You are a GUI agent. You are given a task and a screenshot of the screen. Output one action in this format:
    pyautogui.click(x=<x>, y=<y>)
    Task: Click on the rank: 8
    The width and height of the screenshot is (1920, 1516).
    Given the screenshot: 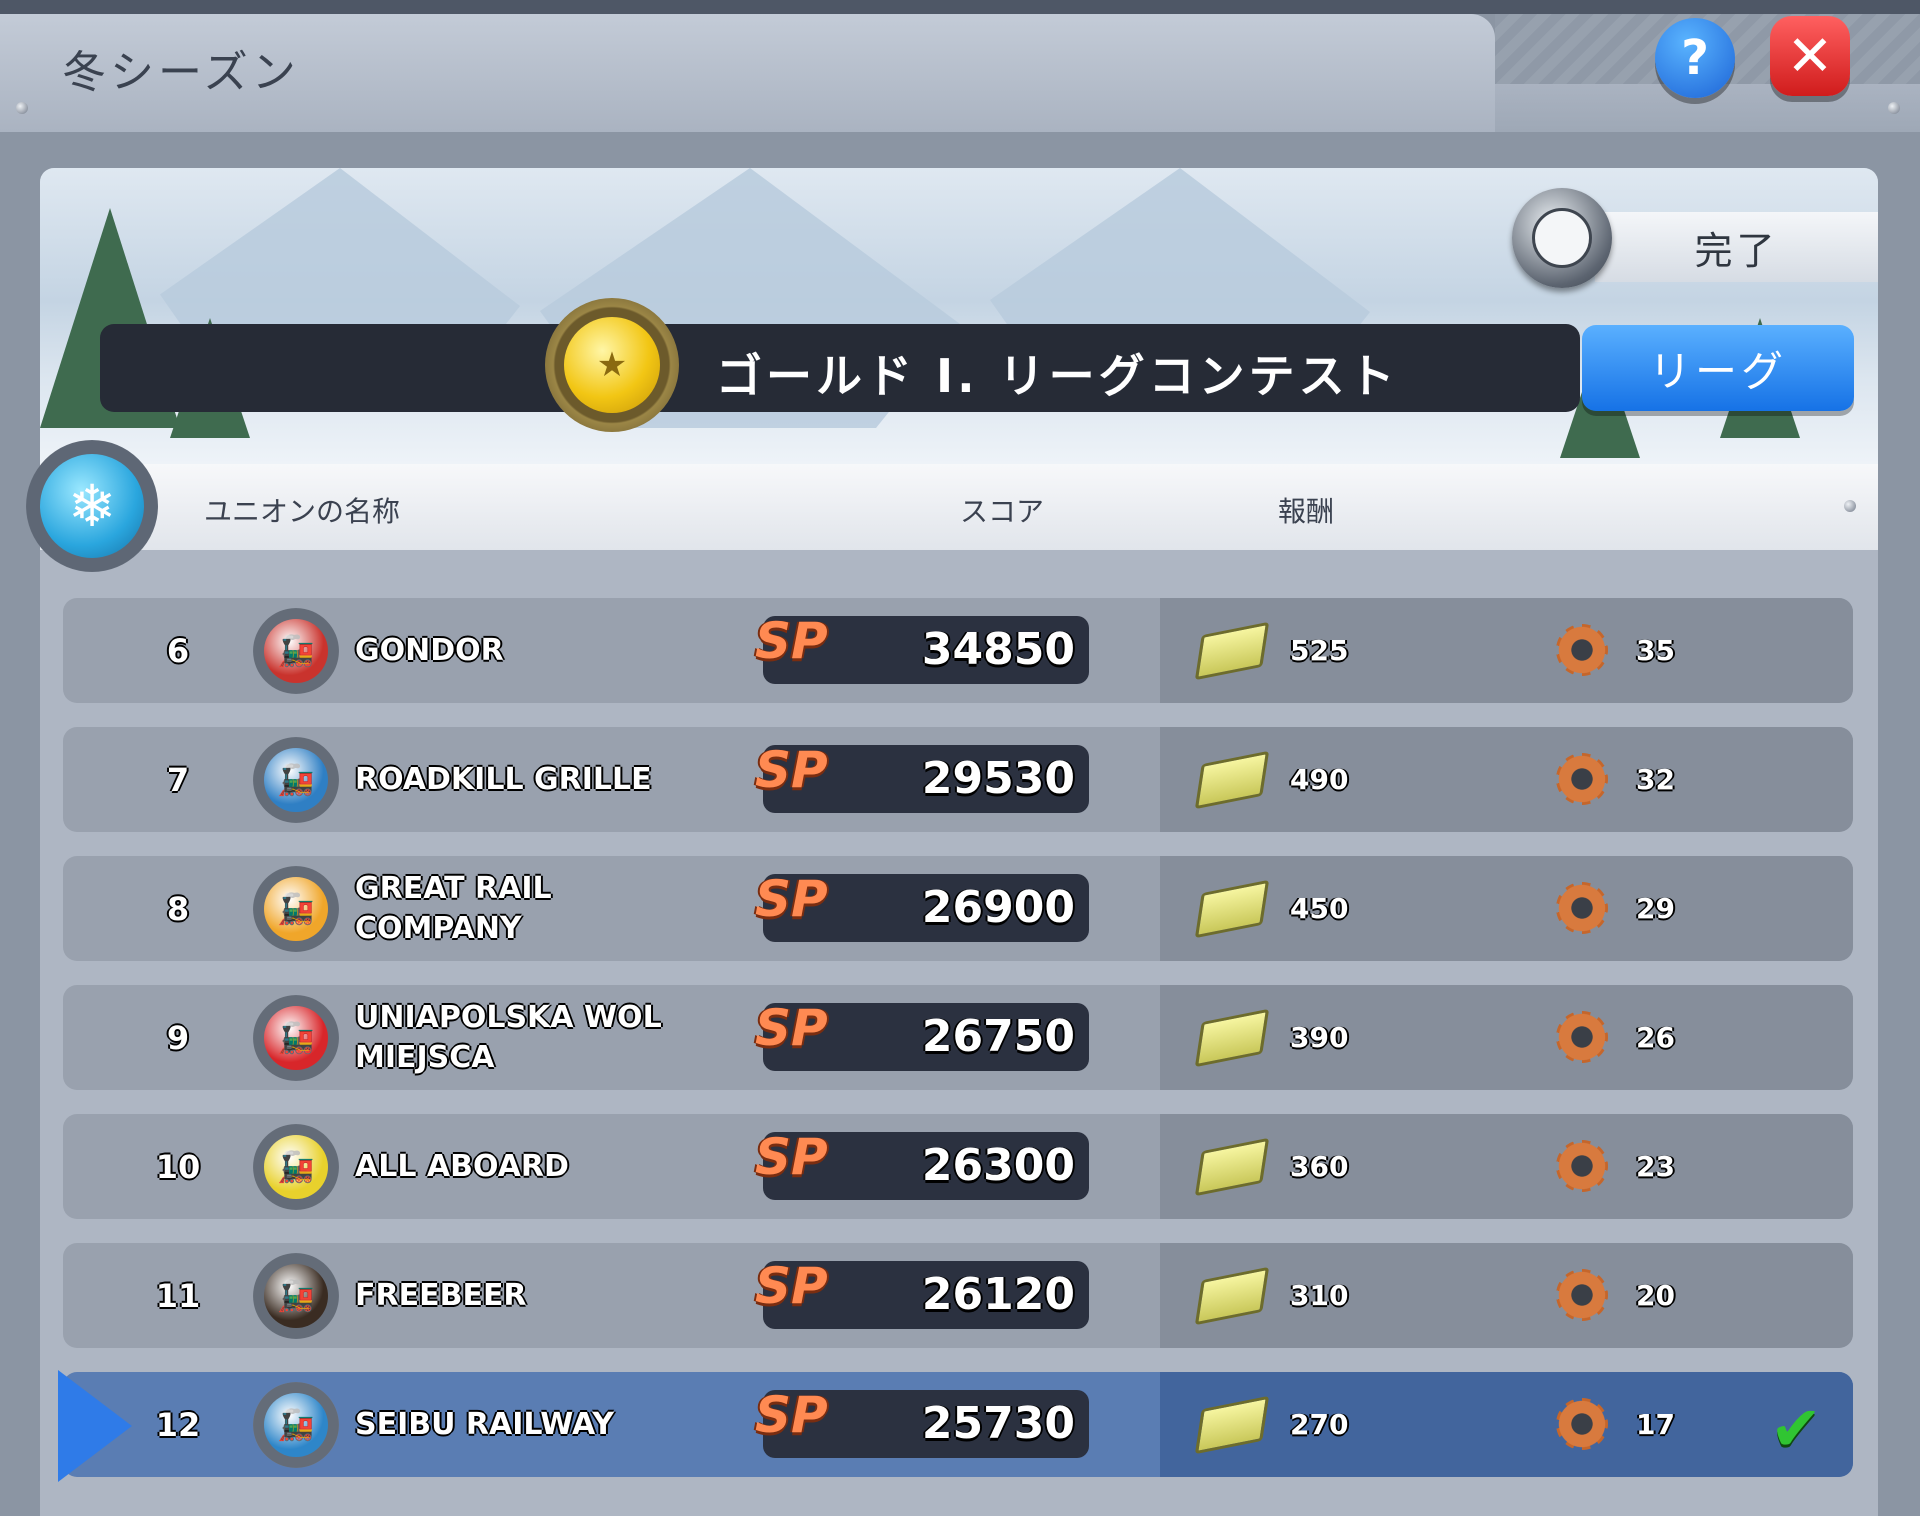 What is the action you would take?
    pyautogui.click(x=178, y=908)
    